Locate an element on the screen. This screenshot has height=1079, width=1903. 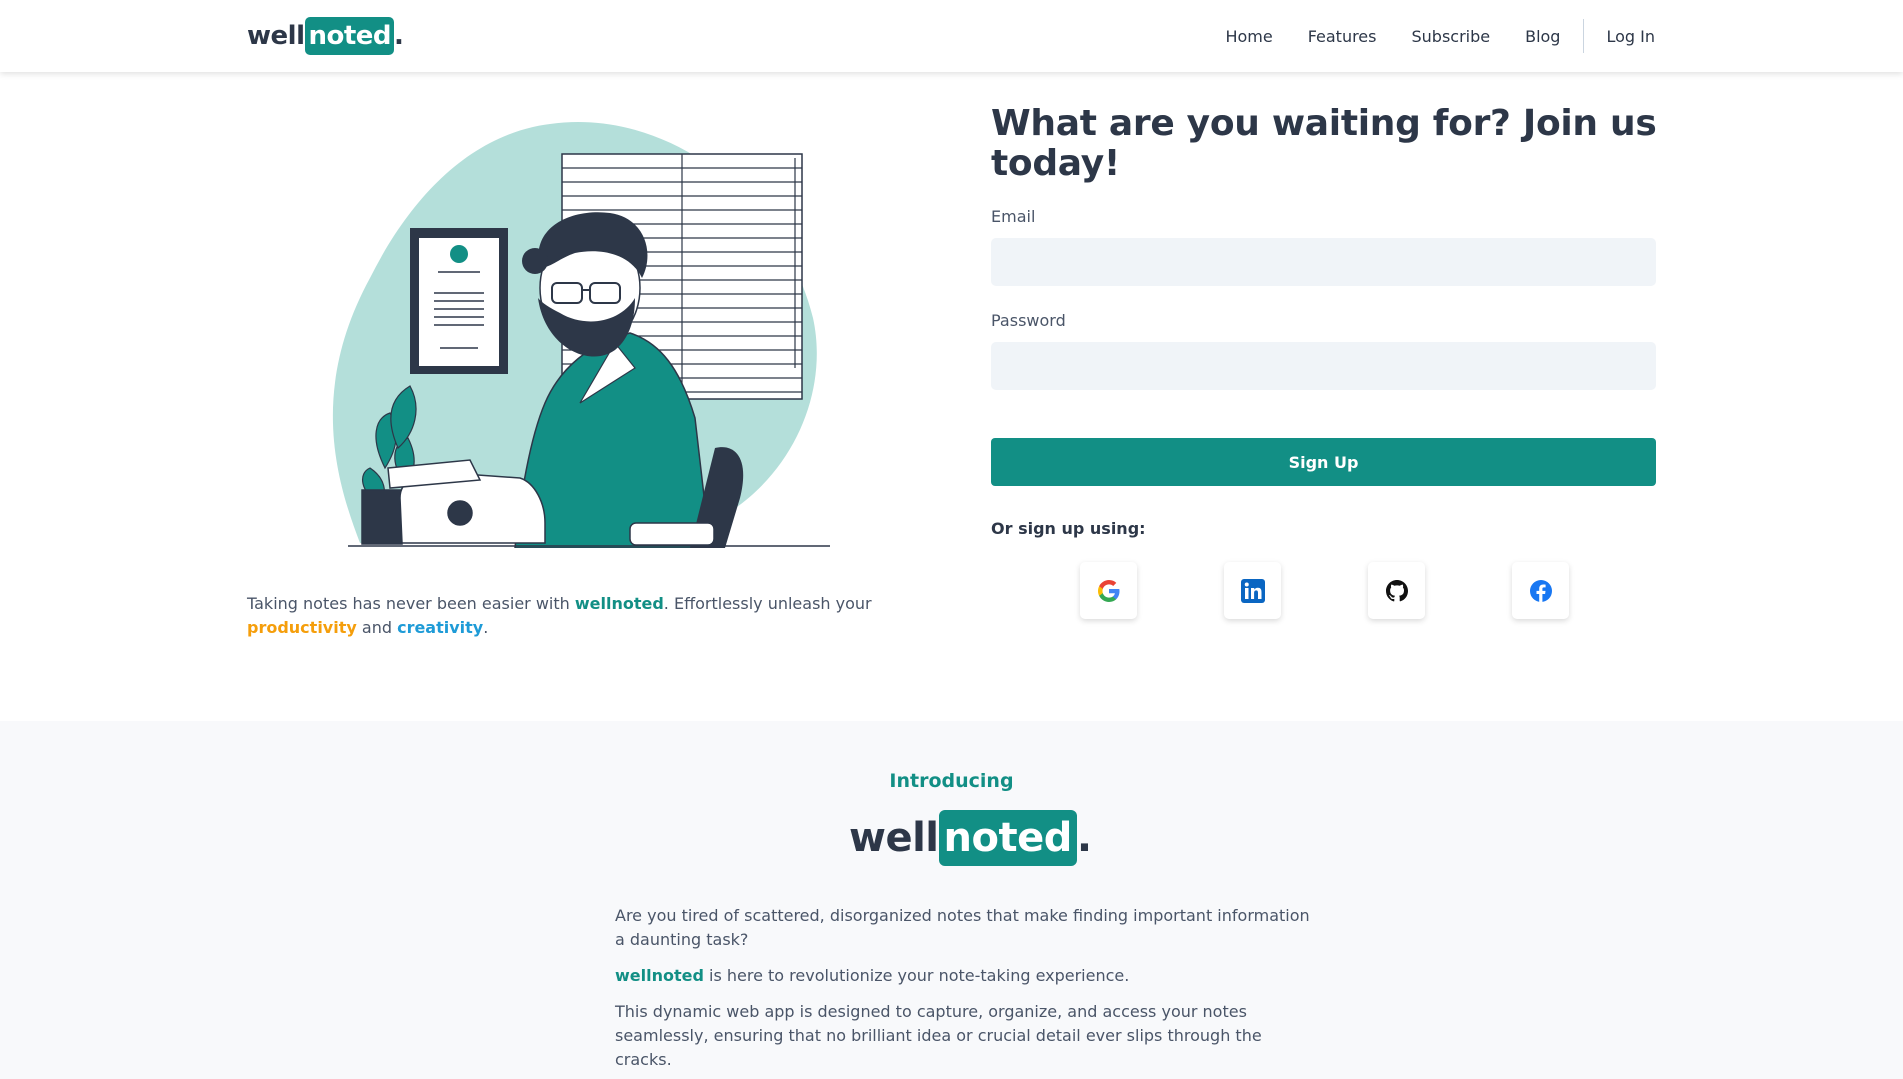
github-signup-button is located at coordinates (1396, 590).